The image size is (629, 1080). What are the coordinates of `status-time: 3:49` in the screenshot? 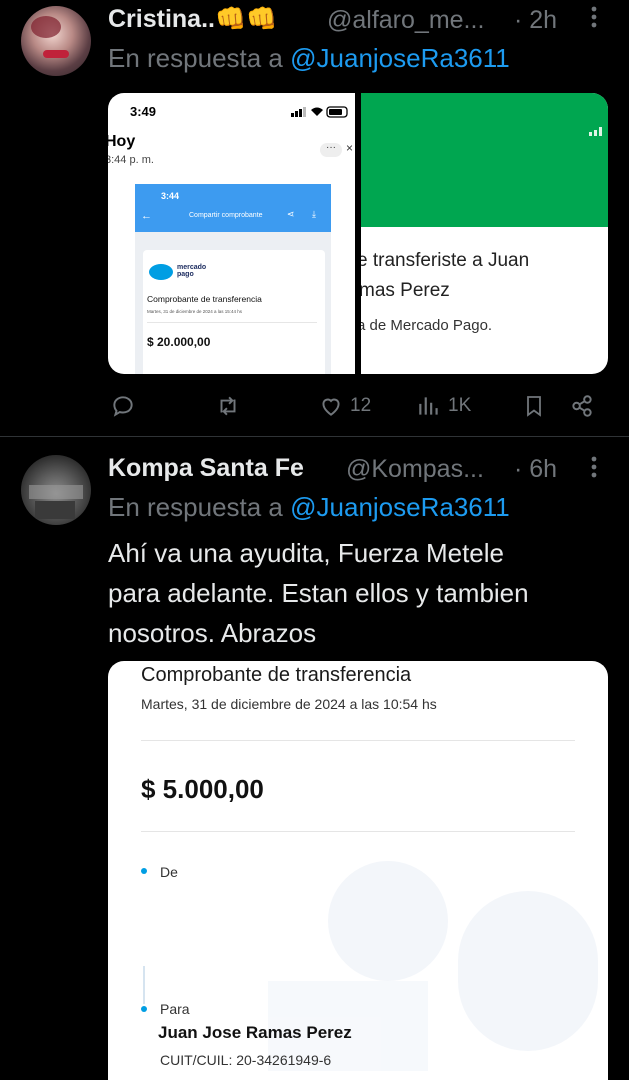 It's located at (143, 111).